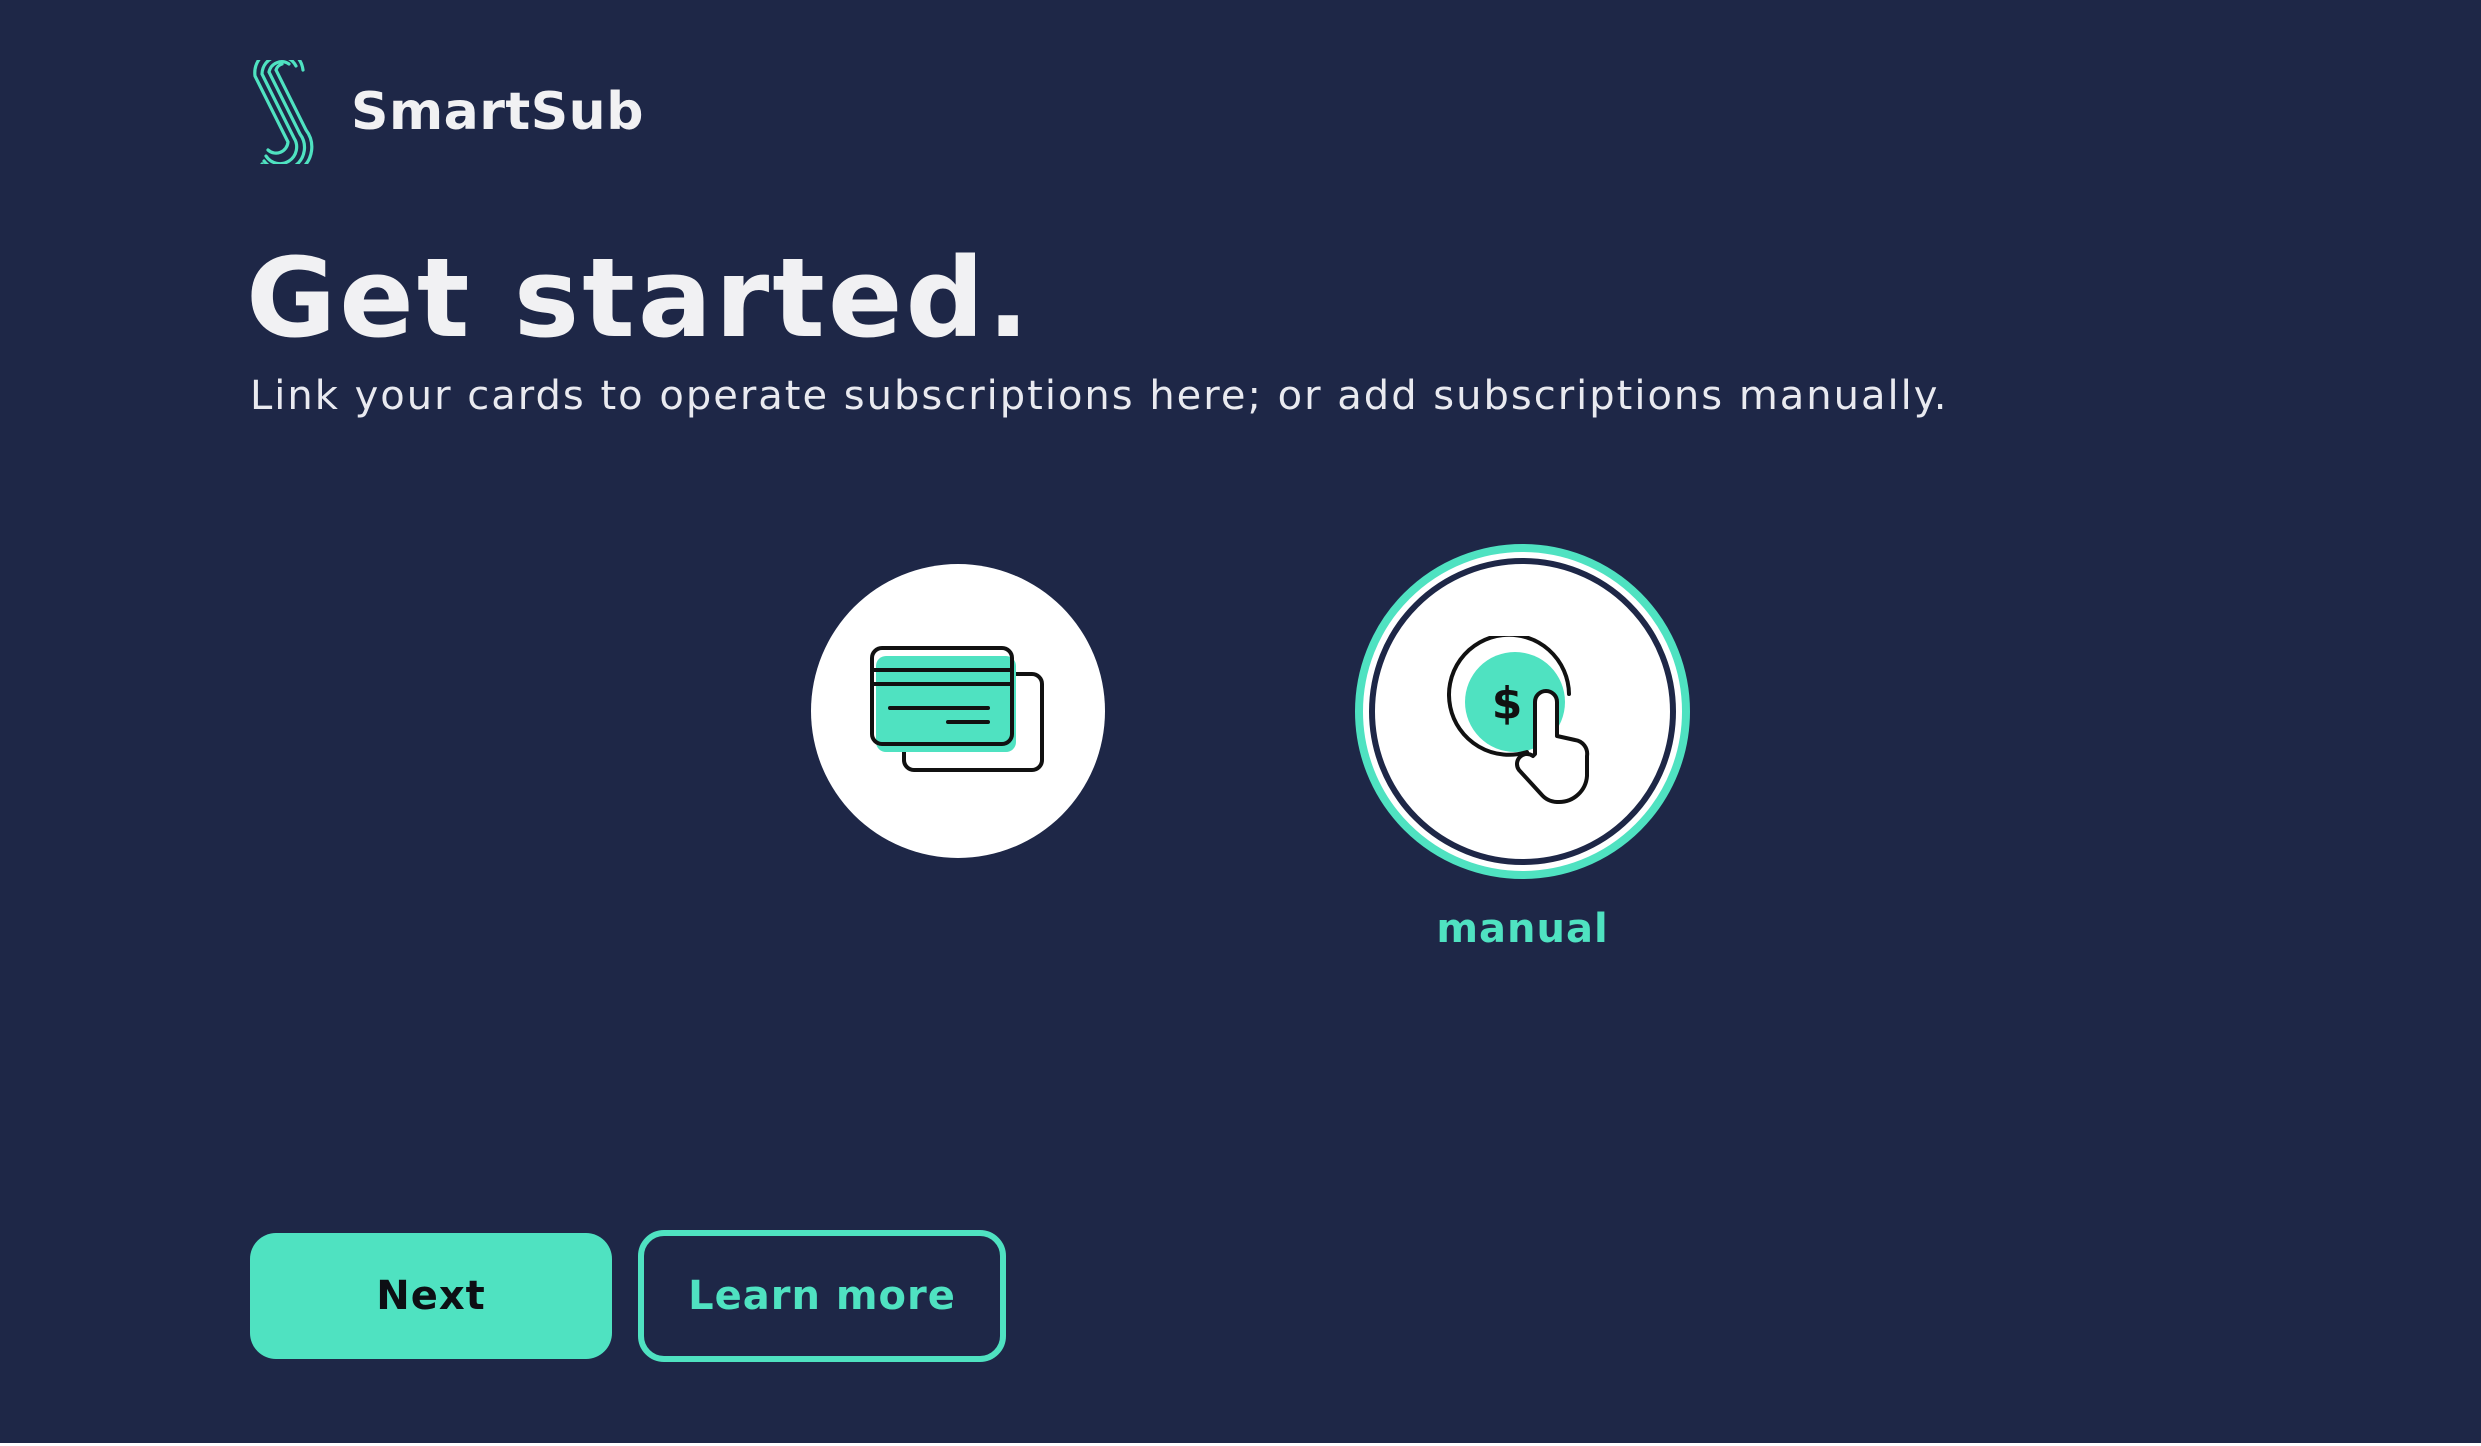  Describe the element at coordinates (1522, 929) in the screenshot. I see `option-manual-label: manual` at that location.